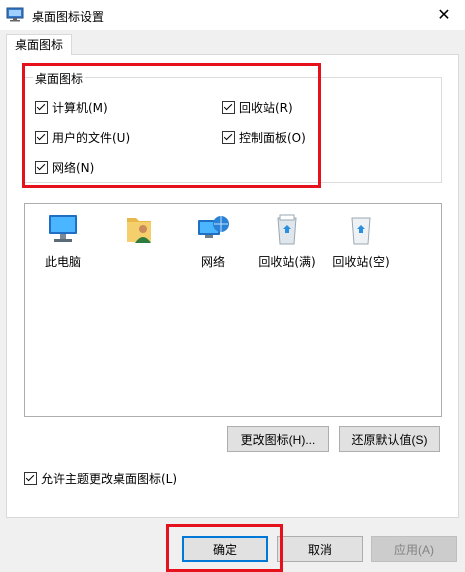 This screenshot has width=465, height=572. Describe the element at coordinates (212, 262) in the screenshot. I see `icon-label: 网络` at that location.